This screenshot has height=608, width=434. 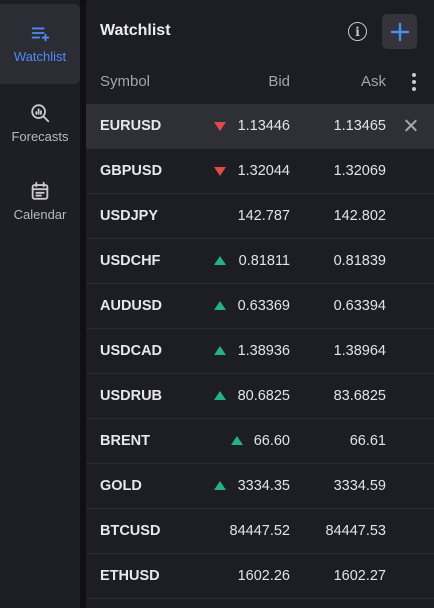 I want to click on table-row: GOLD 3334.35 3334.59, so click(x=260, y=486).